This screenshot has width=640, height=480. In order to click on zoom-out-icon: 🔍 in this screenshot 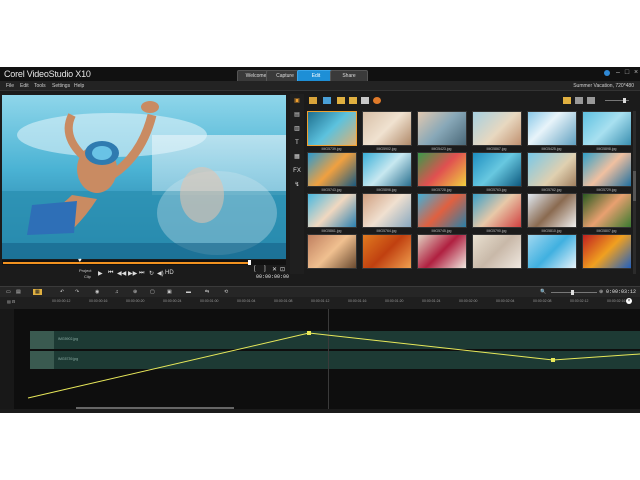, I will do `click(543, 292)`.